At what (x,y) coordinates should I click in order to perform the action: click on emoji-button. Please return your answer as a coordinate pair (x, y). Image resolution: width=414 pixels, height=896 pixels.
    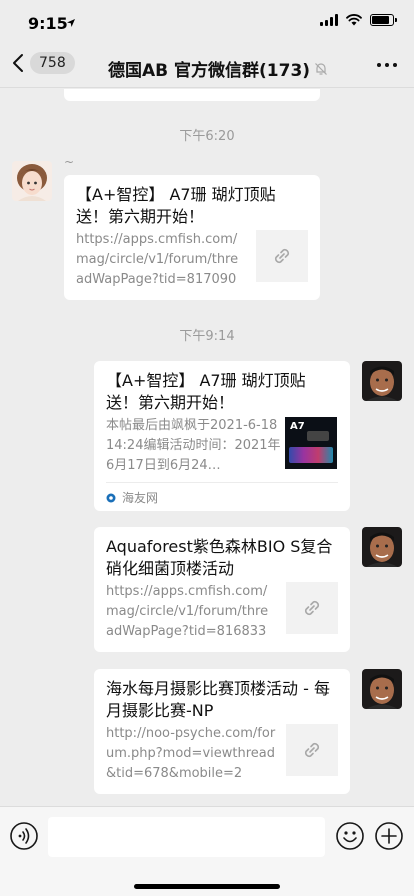
    Looking at the image, I should click on (350, 838).